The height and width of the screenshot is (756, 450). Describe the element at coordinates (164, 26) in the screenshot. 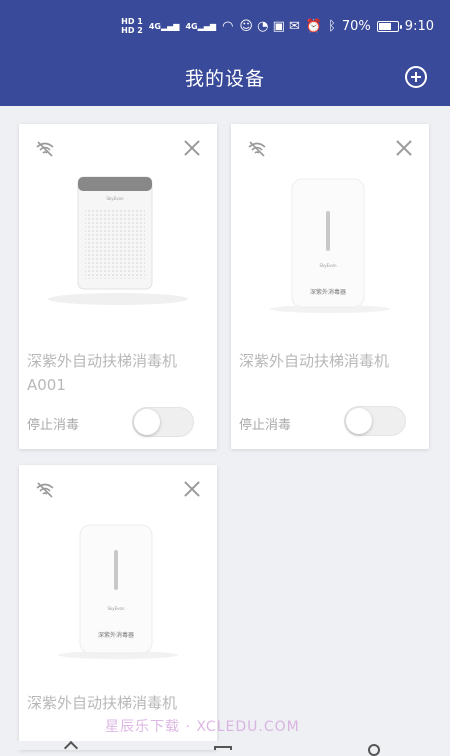

I see `signal-1-icon: 4G▂▄▆` at that location.